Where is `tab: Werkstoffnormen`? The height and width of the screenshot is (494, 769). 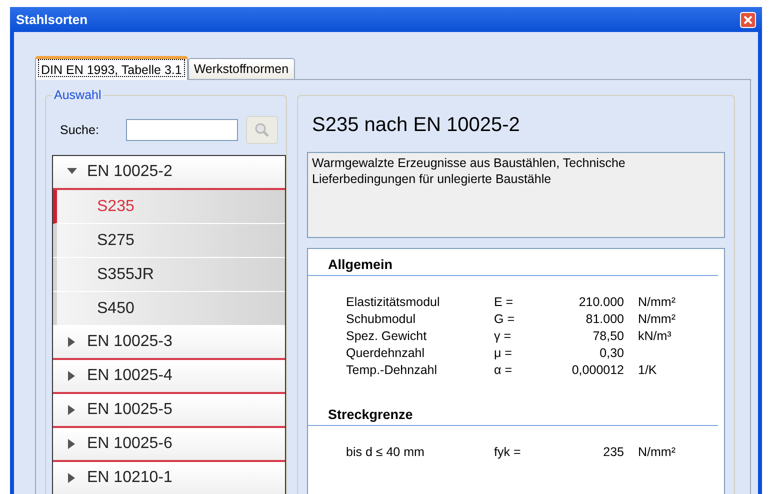 tab: Werkstoffnormen is located at coordinates (241, 68).